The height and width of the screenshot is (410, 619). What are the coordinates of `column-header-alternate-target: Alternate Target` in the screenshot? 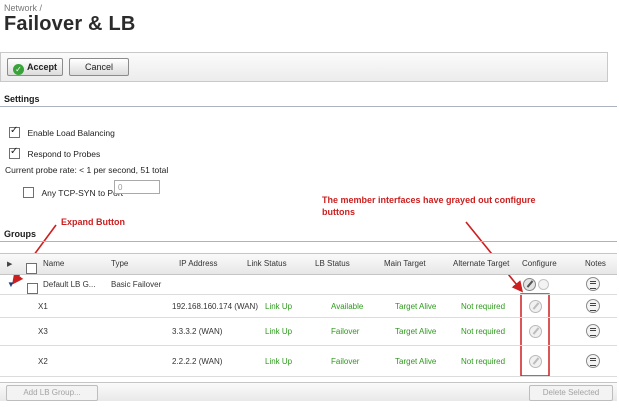 It's located at (481, 263).